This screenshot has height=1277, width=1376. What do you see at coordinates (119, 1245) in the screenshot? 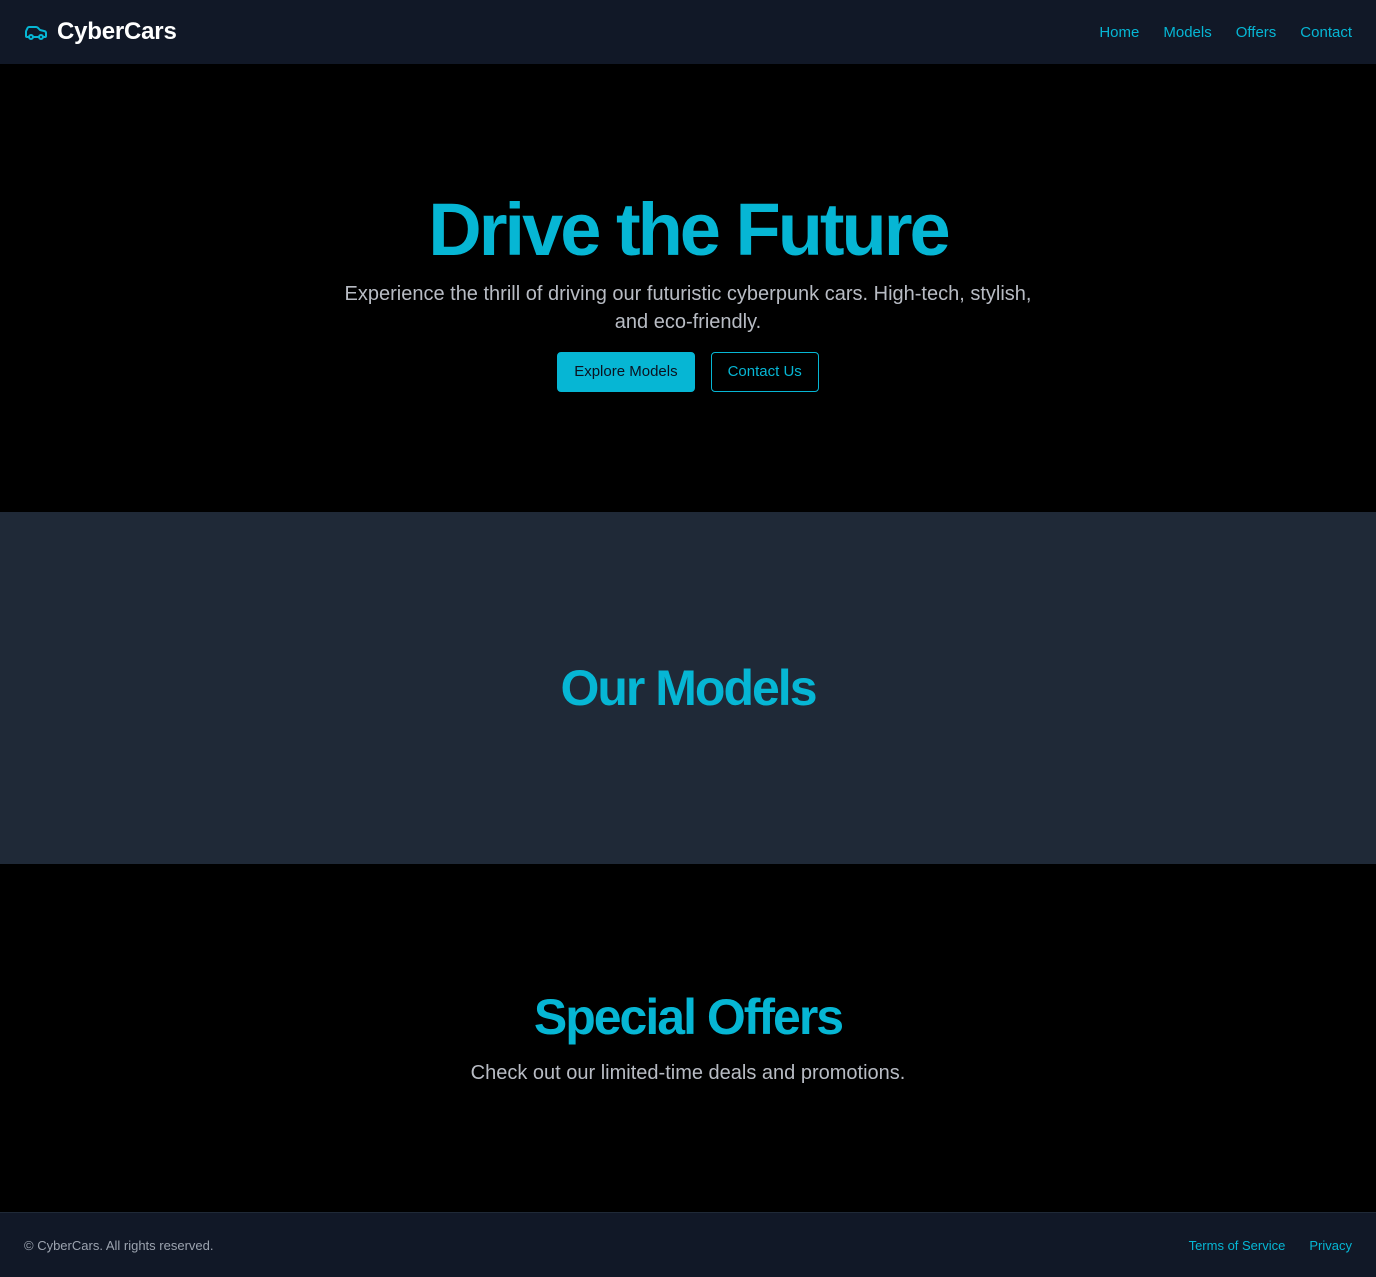
I see `copyright-text: © CyberCars. All rights reserved.` at bounding box center [119, 1245].